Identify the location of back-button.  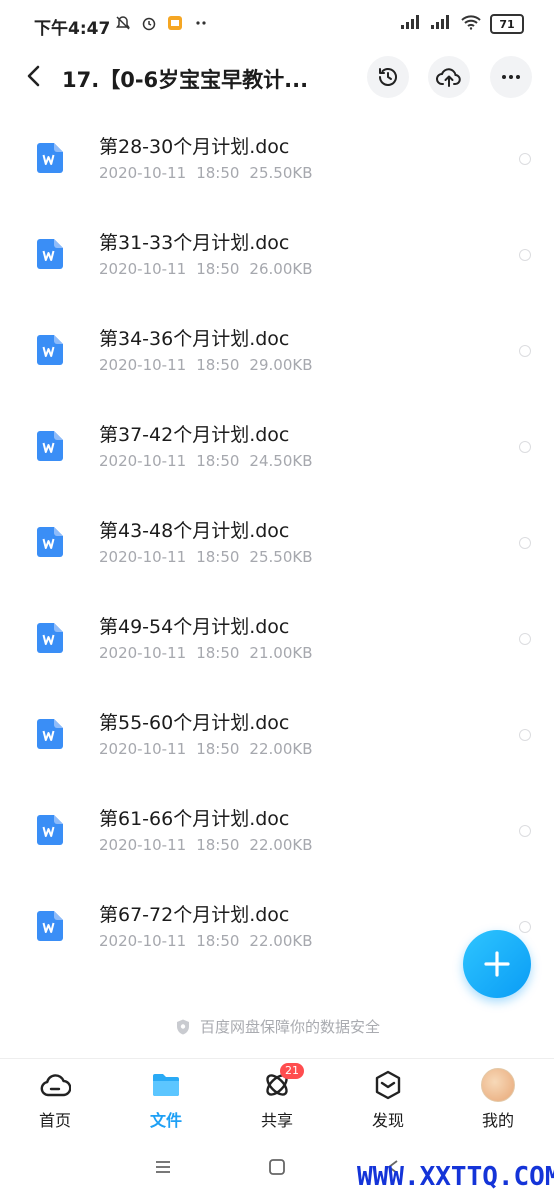
(34, 76).